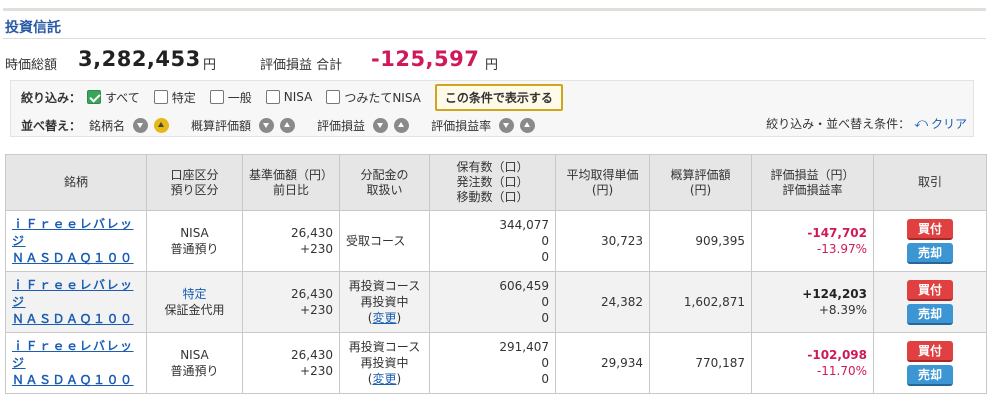 The height and width of the screenshot is (400, 989). Describe the element at coordinates (94, 97) in the screenshot. I see `checkbox-checked-icon` at that location.